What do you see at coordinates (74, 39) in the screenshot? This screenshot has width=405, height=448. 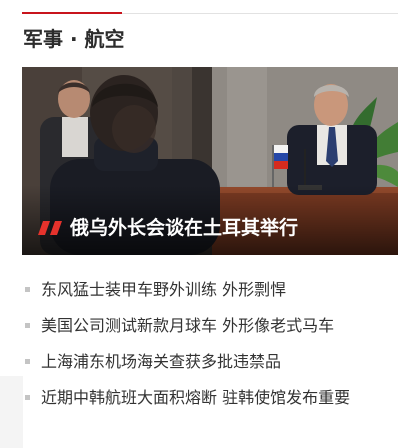 I see `section-title: 军事 · 航空` at bounding box center [74, 39].